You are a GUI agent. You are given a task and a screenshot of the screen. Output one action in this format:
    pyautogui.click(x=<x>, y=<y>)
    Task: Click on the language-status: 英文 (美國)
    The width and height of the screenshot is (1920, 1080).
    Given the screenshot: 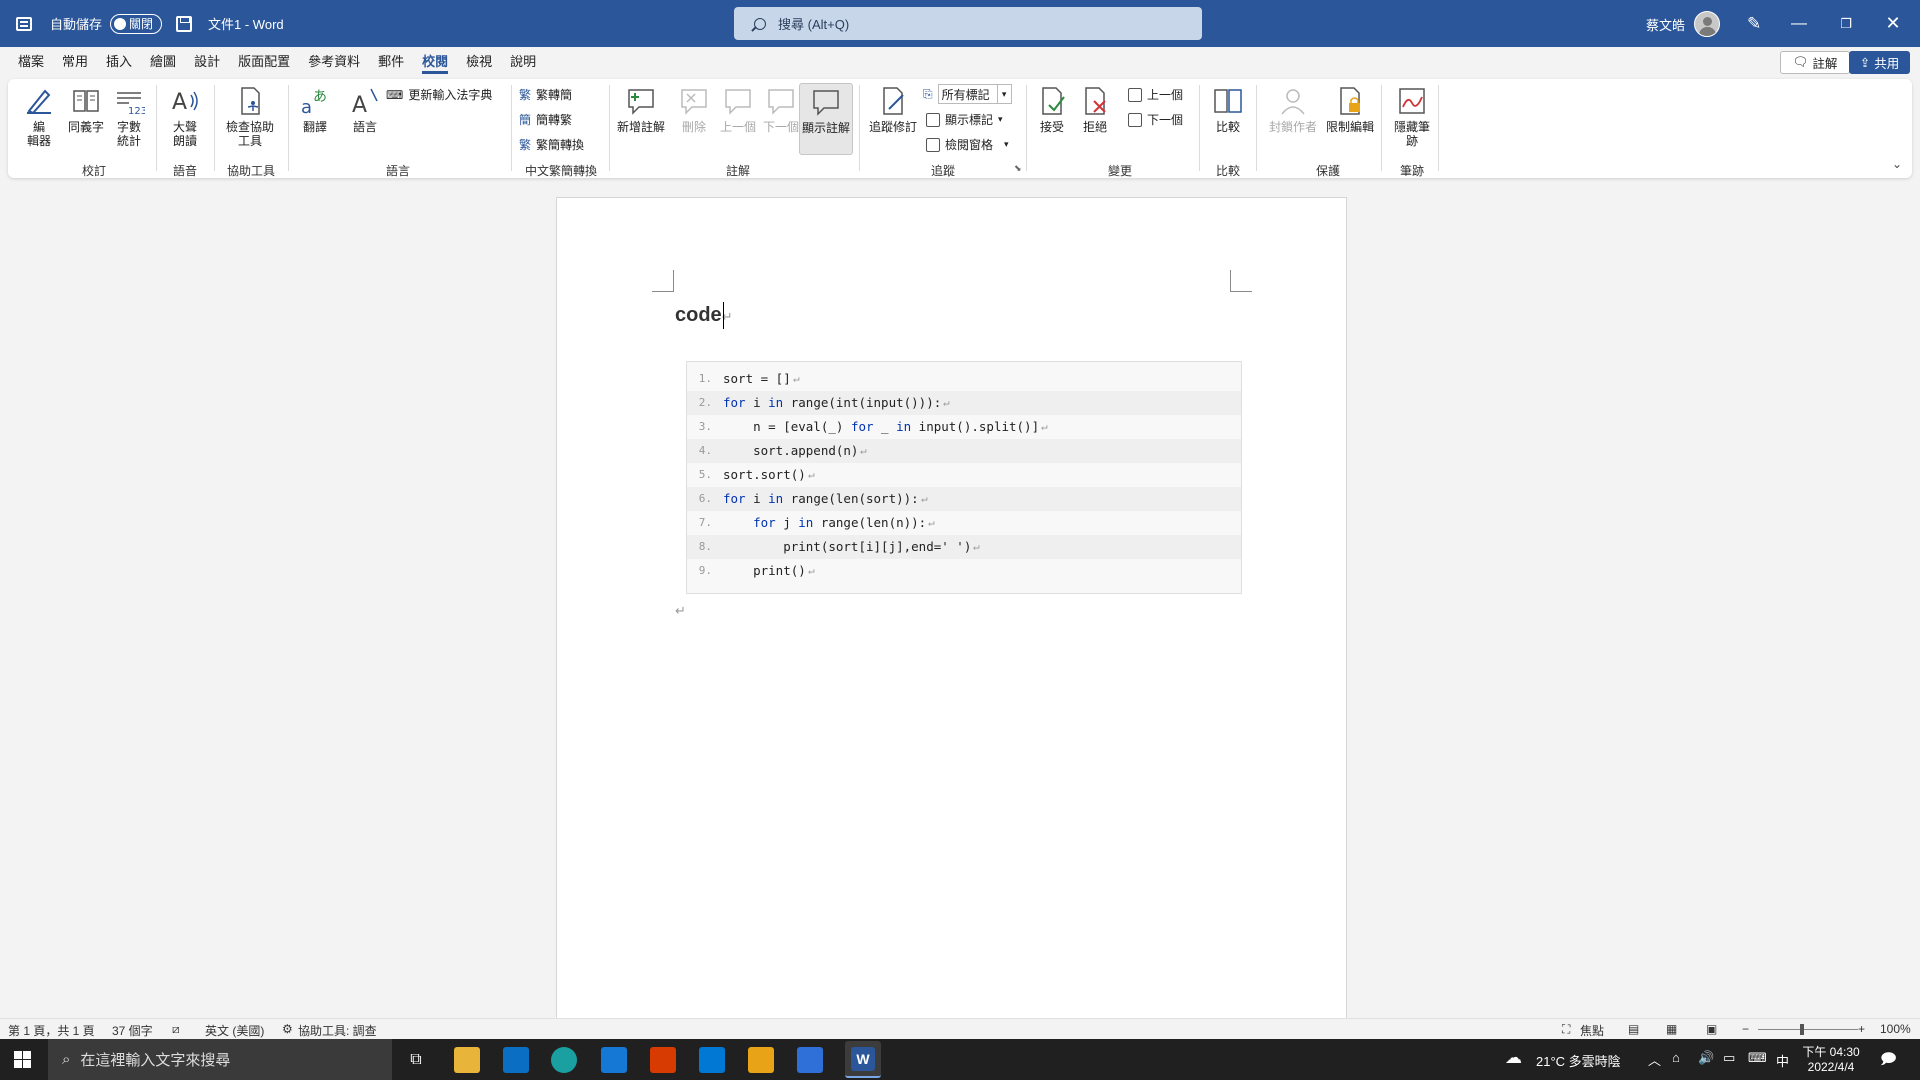 What is the action you would take?
    pyautogui.click(x=234, y=1030)
    